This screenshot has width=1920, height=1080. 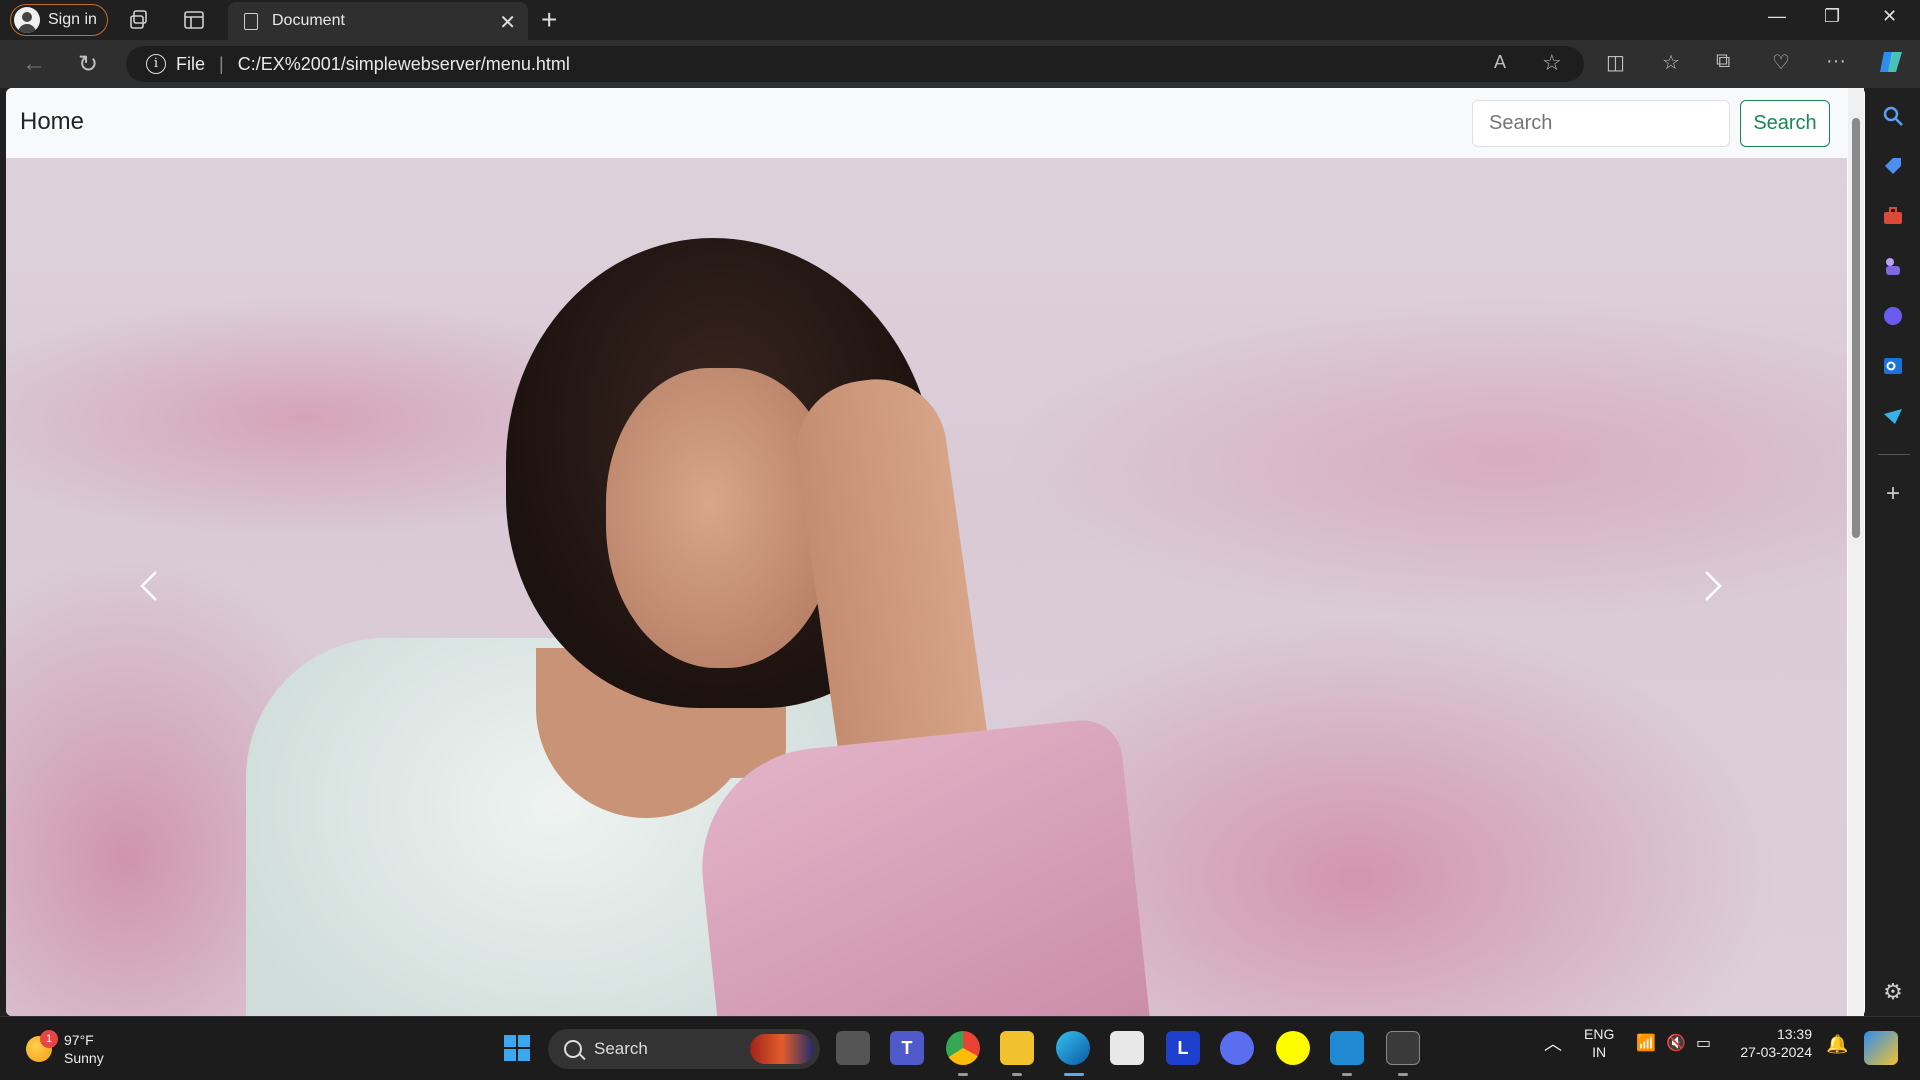 I want to click on vscode-running-indicator, so click(x=1347, y=1074).